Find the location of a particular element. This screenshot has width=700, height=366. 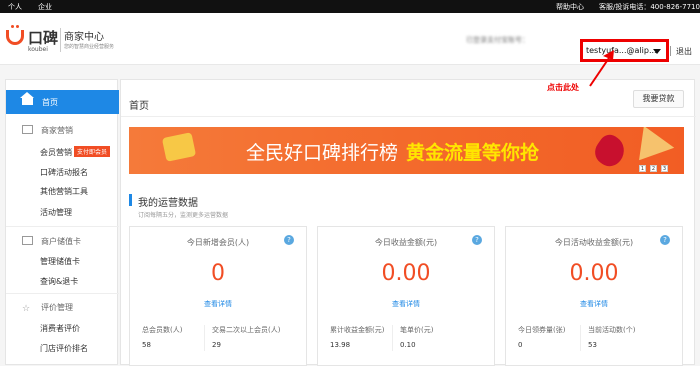

sidebar-item-store-ranking: 门店评价排名 is located at coordinates (64, 348).